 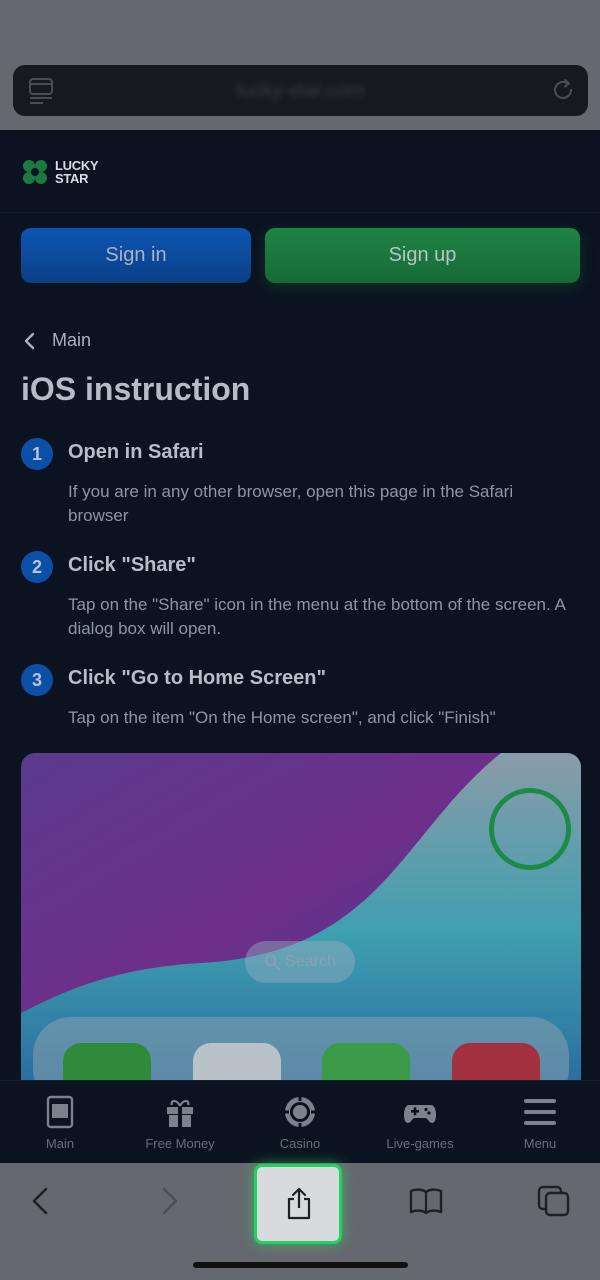 I want to click on site-header: LUCKY STAR, so click(x=300, y=171).